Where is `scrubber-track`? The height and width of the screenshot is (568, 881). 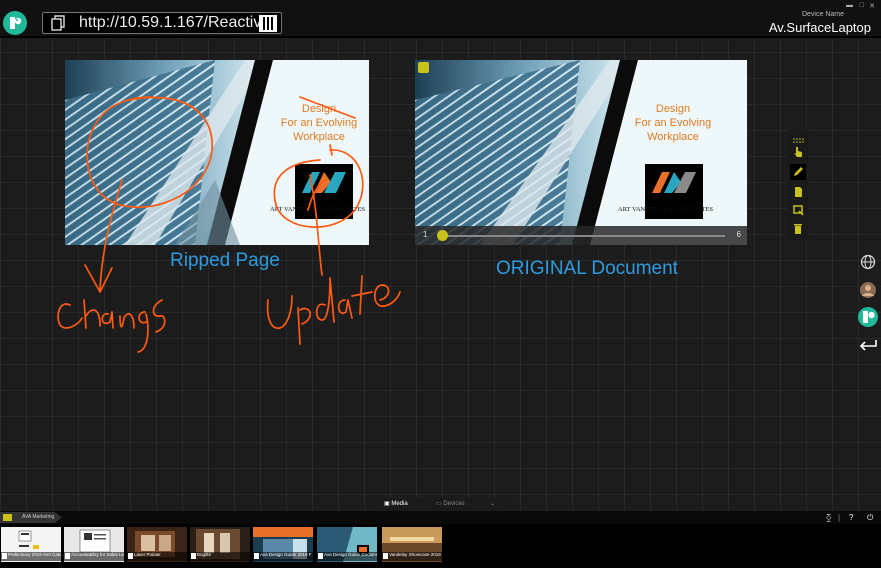
scrubber-track is located at coordinates (582, 236).